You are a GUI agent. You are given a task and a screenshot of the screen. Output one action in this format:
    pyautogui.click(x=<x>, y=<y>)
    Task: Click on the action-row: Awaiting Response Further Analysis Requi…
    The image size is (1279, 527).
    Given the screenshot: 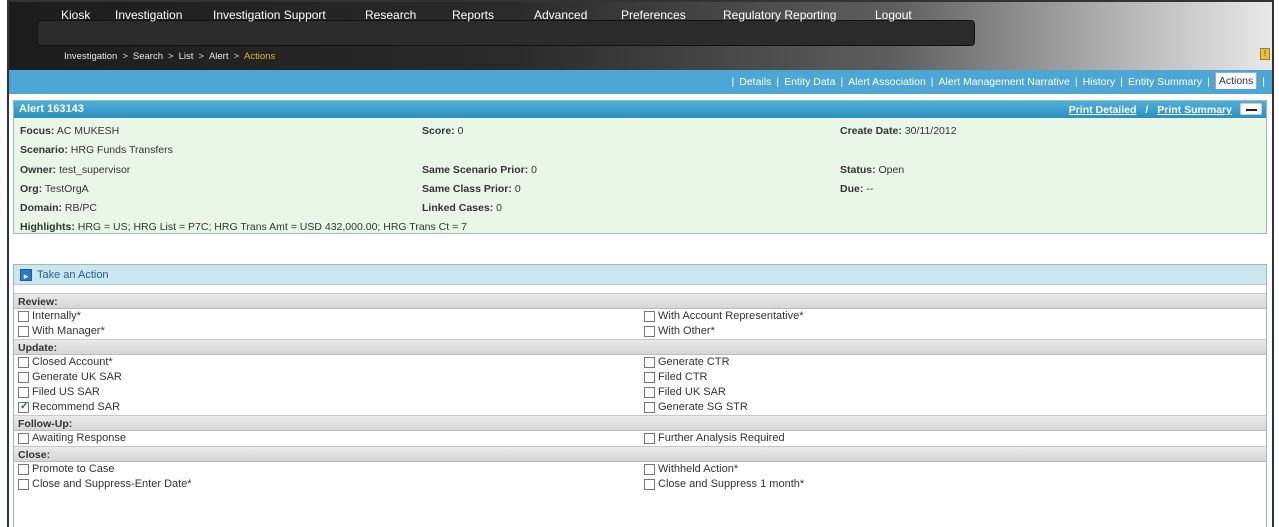 What is the action you would take?
    pyautogui.click(x=640, y=438)
    